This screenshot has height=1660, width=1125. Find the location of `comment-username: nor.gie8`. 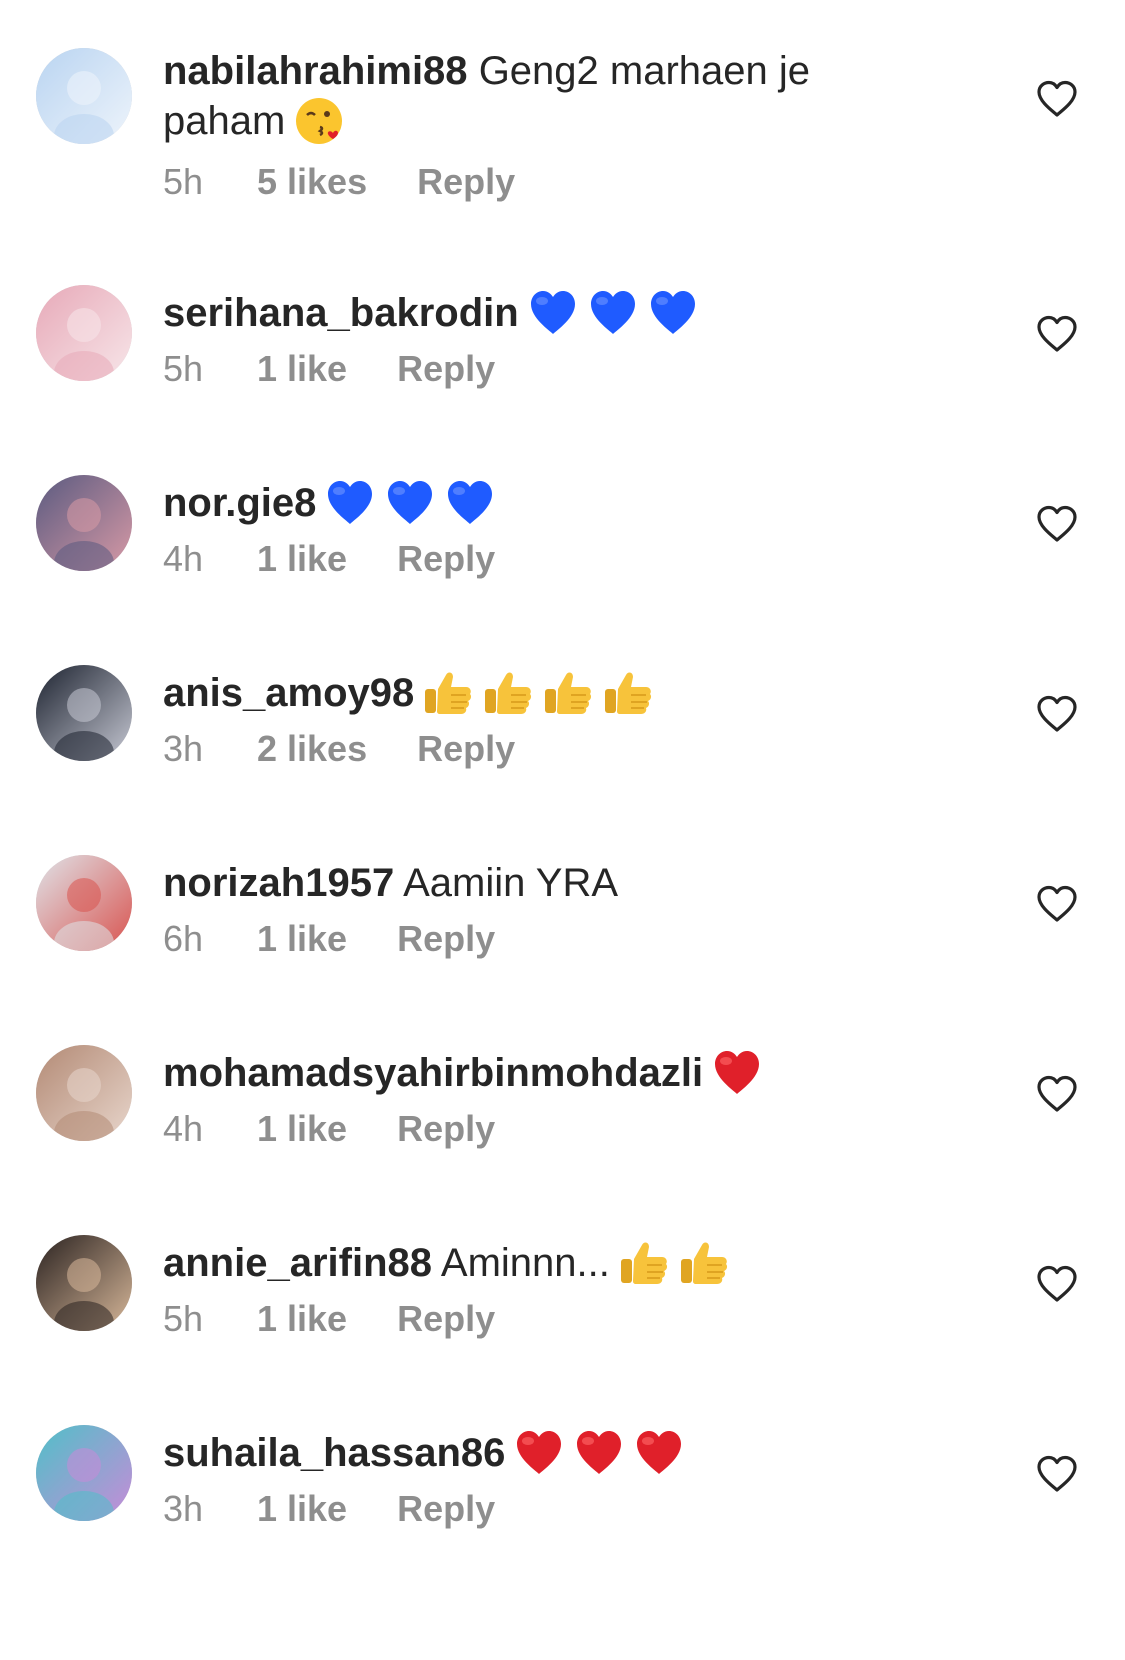

comment-username: nor.gie8 is located at coordinates (239, 503).